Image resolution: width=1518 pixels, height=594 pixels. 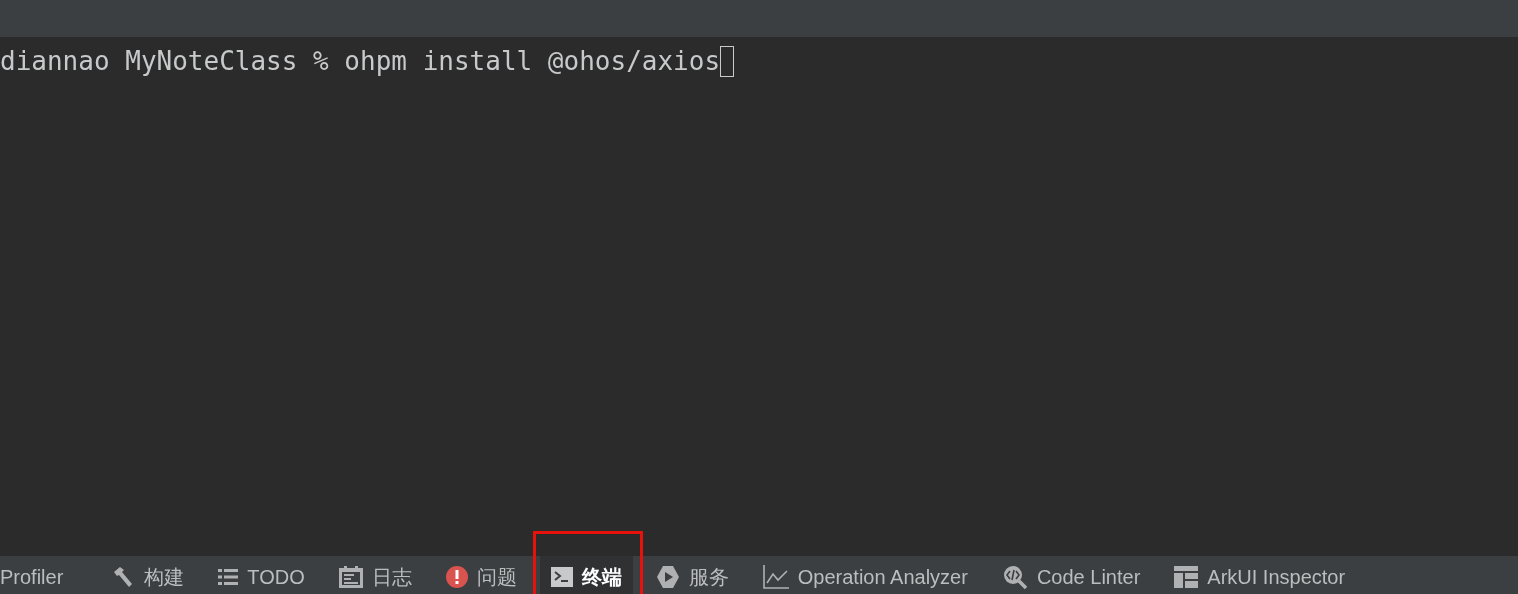 I want to click on tool-tab: Code Linter, so click(x=1071, y=575).